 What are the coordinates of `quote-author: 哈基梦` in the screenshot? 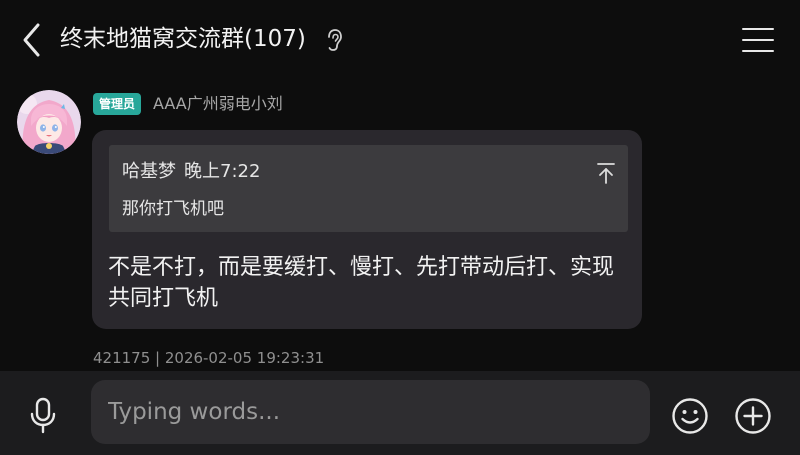 It's located at (149, 171).